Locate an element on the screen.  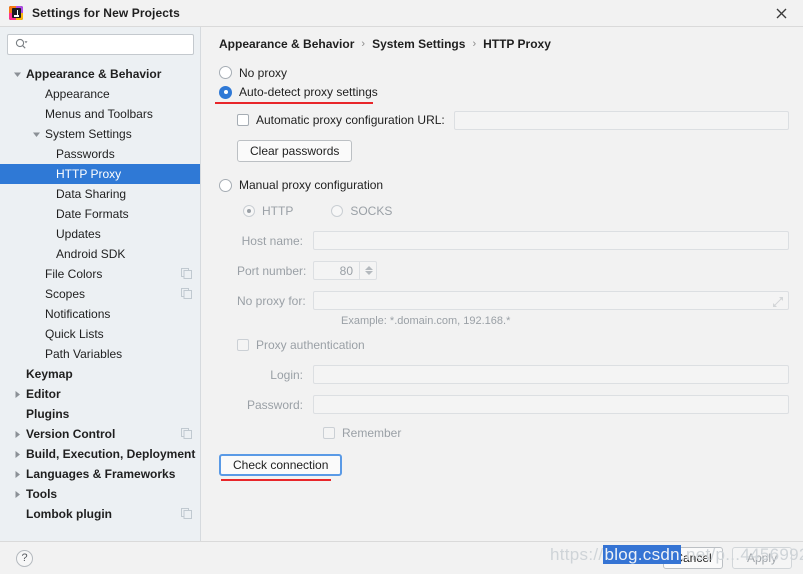
port-number-stepper: 80 is located at coordinates (345, 270).